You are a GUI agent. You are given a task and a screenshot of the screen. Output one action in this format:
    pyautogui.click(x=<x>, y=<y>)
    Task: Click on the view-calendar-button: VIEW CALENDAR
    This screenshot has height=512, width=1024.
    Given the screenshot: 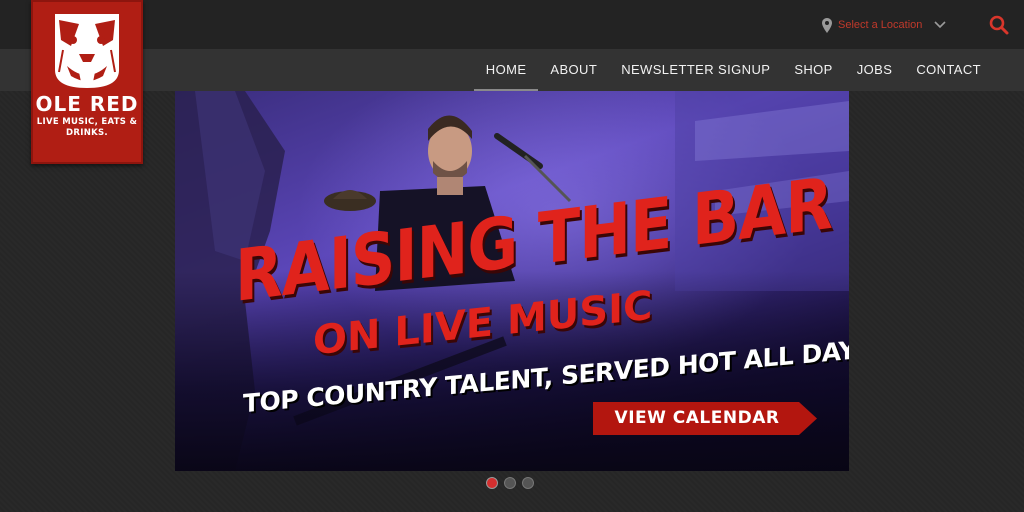 What is the action you would take?
    pyautogui.click(x=705, y=418)
    